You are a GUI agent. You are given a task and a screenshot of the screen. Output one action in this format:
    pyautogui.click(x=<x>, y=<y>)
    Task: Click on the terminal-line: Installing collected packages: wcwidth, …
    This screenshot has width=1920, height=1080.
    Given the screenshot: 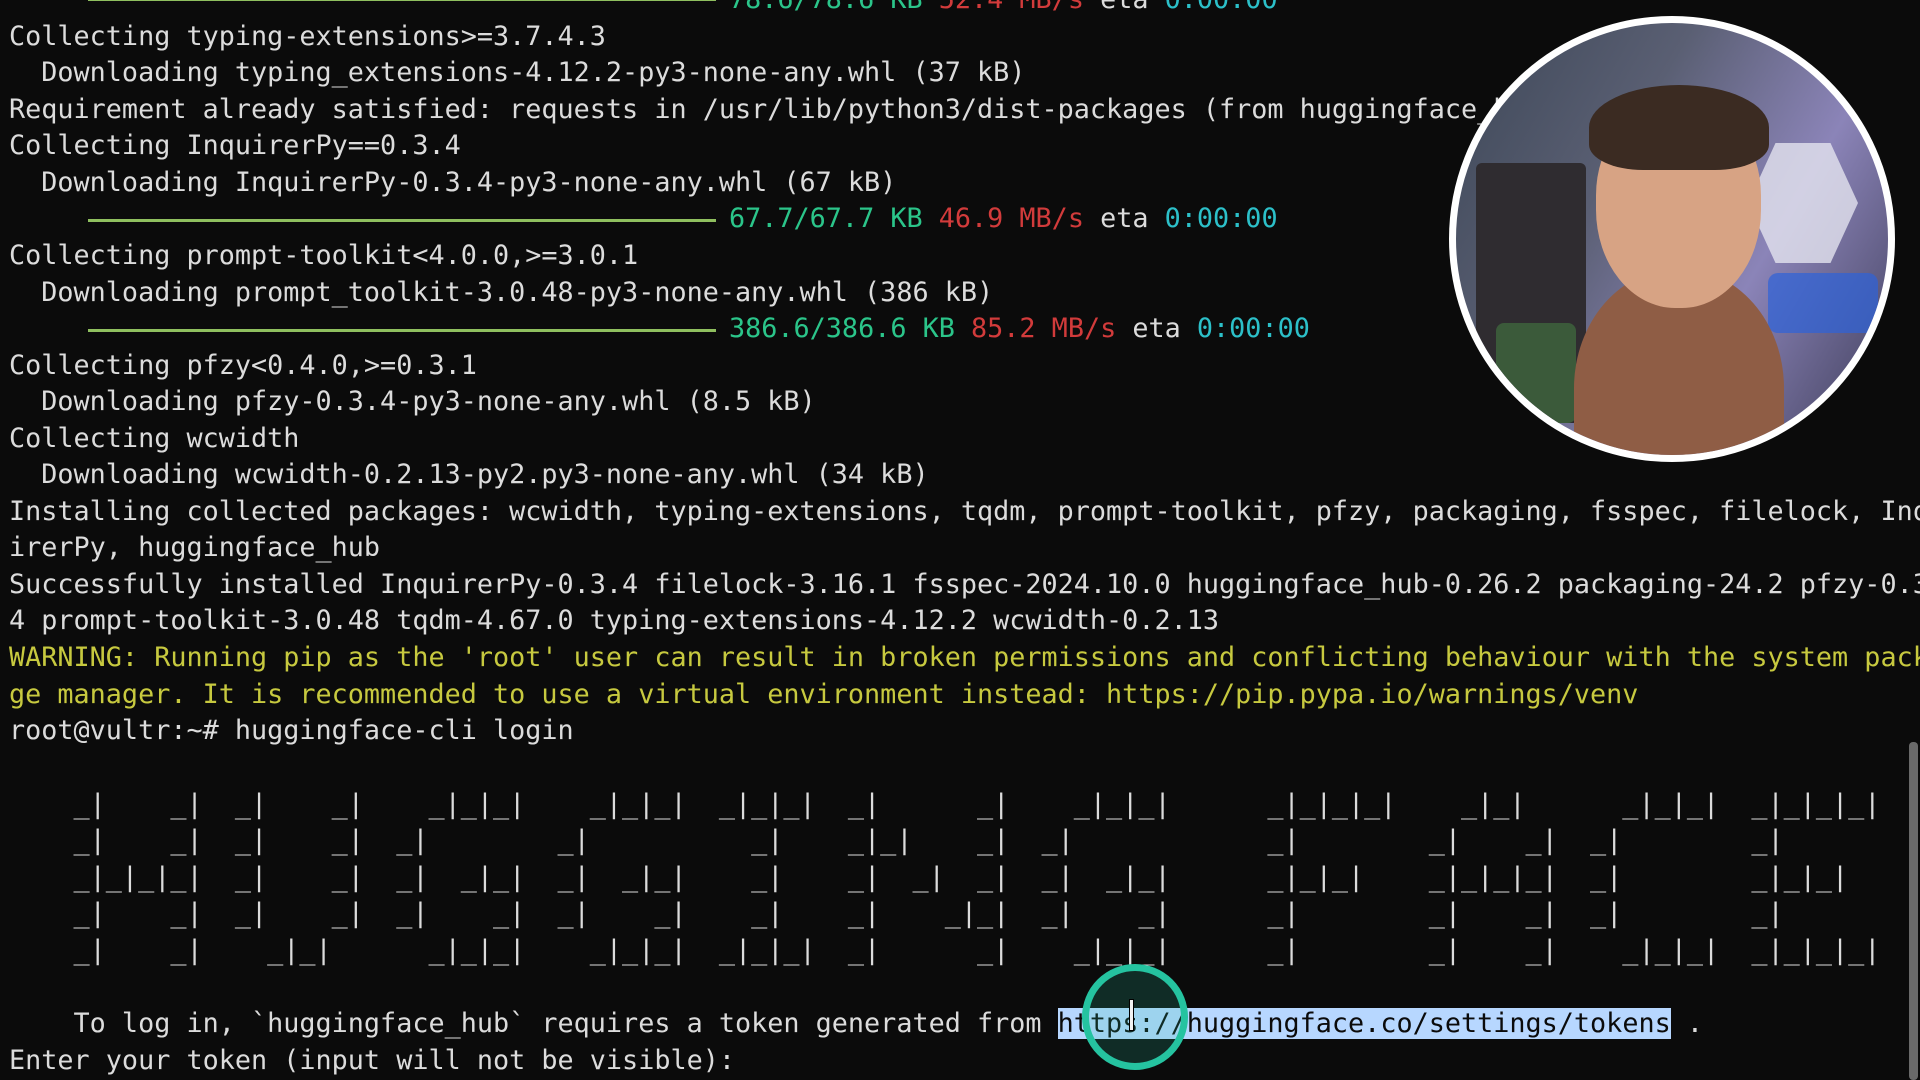 What is the action you would take?
    pyautogui.click(x=964, y=511)
    